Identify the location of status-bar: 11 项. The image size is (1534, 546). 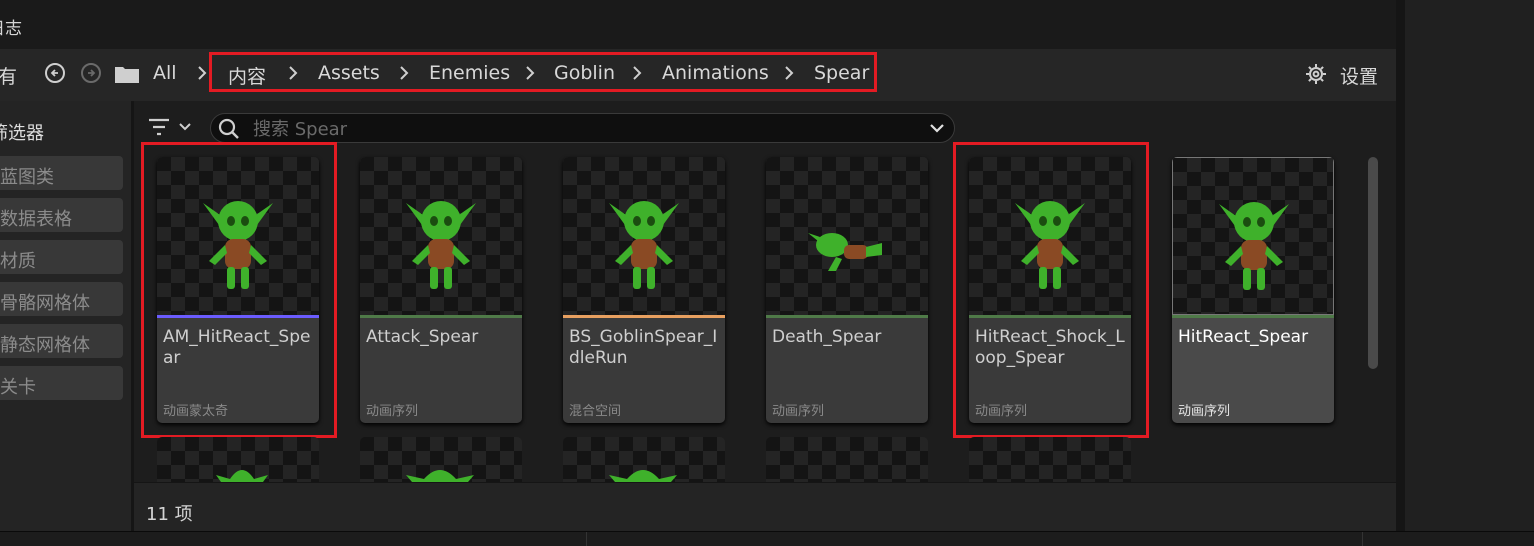
(765, 507).